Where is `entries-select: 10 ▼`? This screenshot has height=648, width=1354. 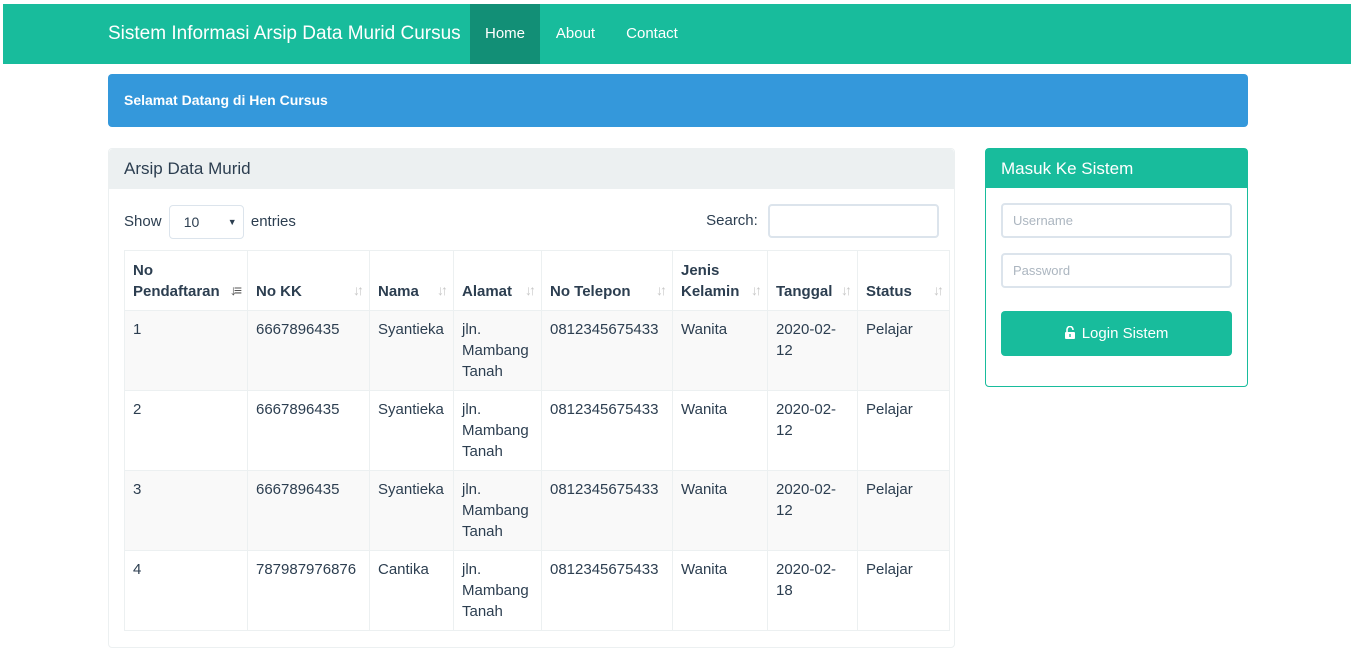 entries-select: 10 ▼ is located at coordinates (206, 222).